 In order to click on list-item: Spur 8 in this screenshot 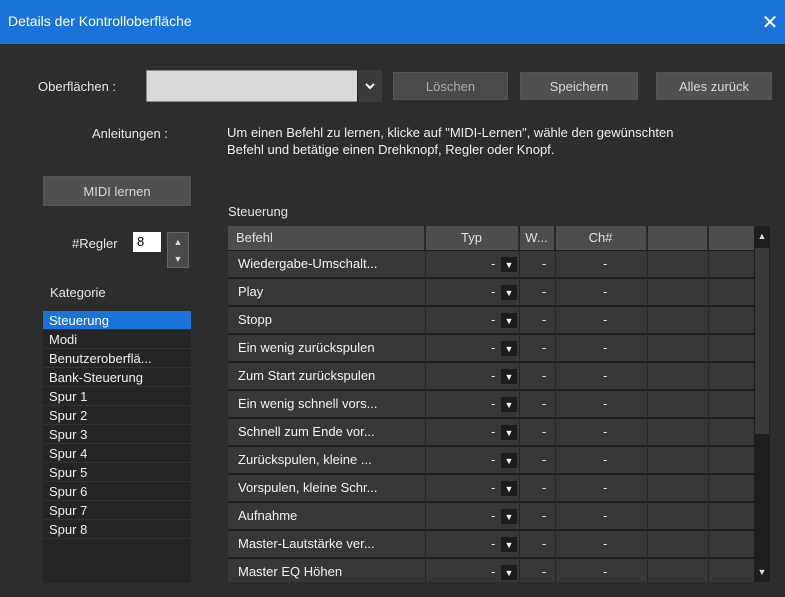, I will do `click(117, 529)`.